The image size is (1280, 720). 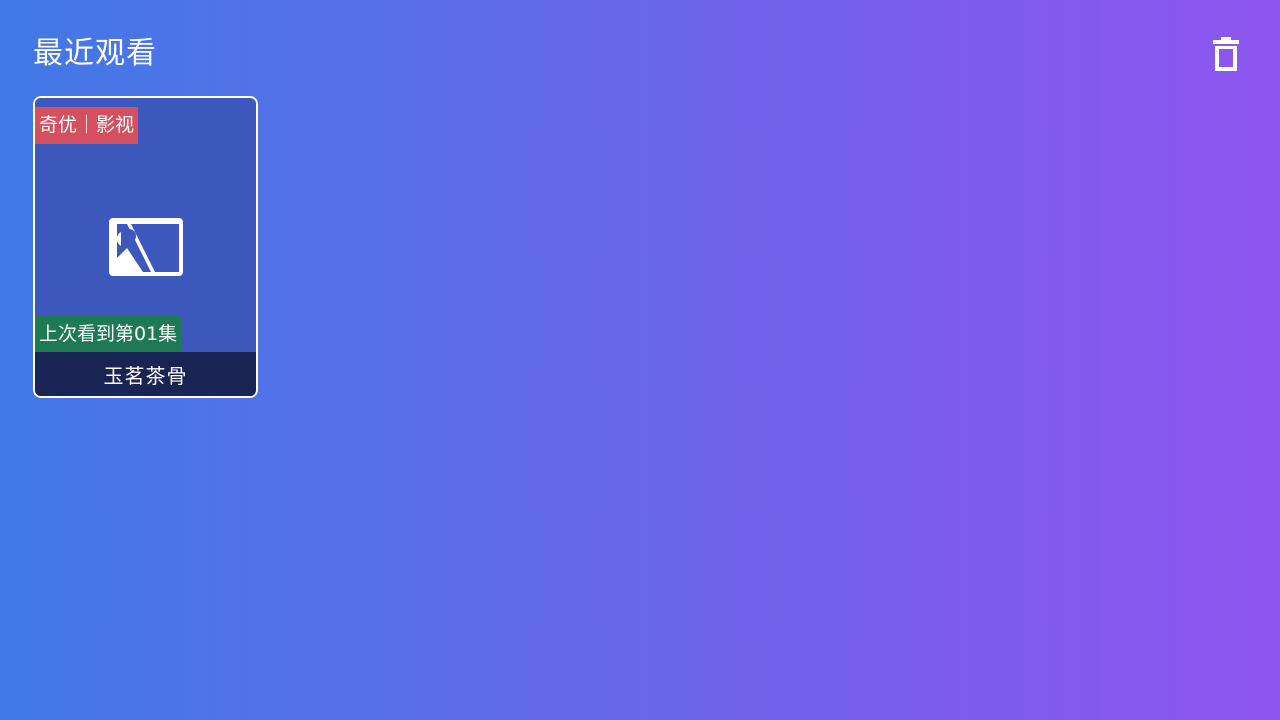 I want to click on trash-icon, so click(x=1226, y=54).